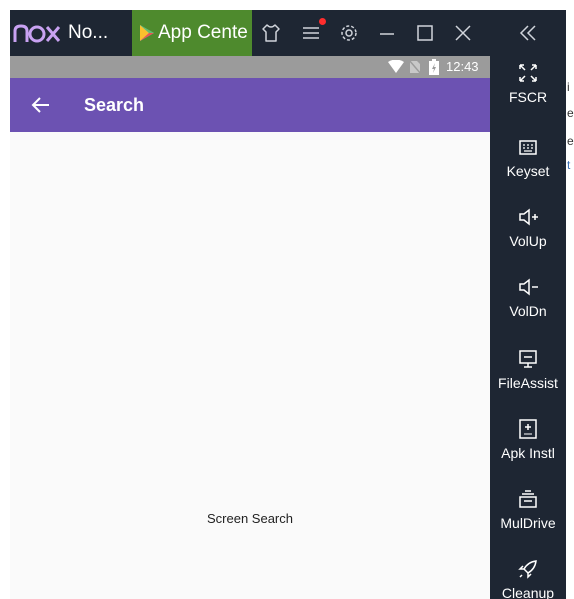 Image resolution: width=574 pixels, height=599 pixels. Describe the element at coordinates (425, 33) in the screenshot. I see `maximize-icon` at that location.